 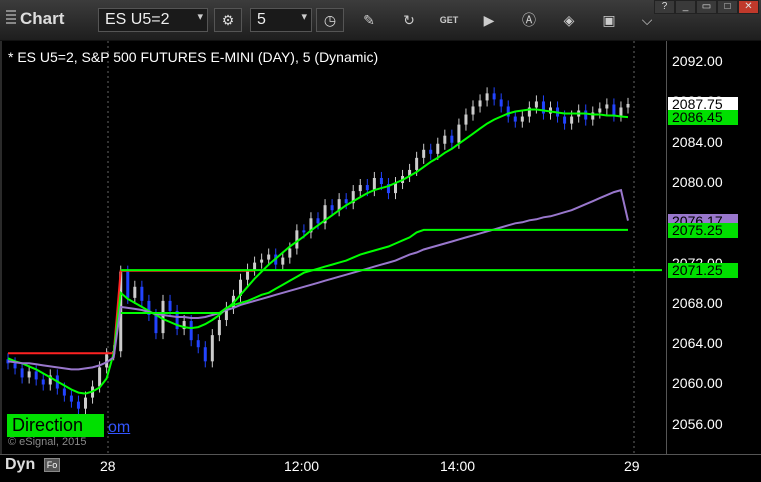 What do you see at coordinates (449, 20) in the screenshot?
I see `get-icon: GET` at bounding box center [449, 20].